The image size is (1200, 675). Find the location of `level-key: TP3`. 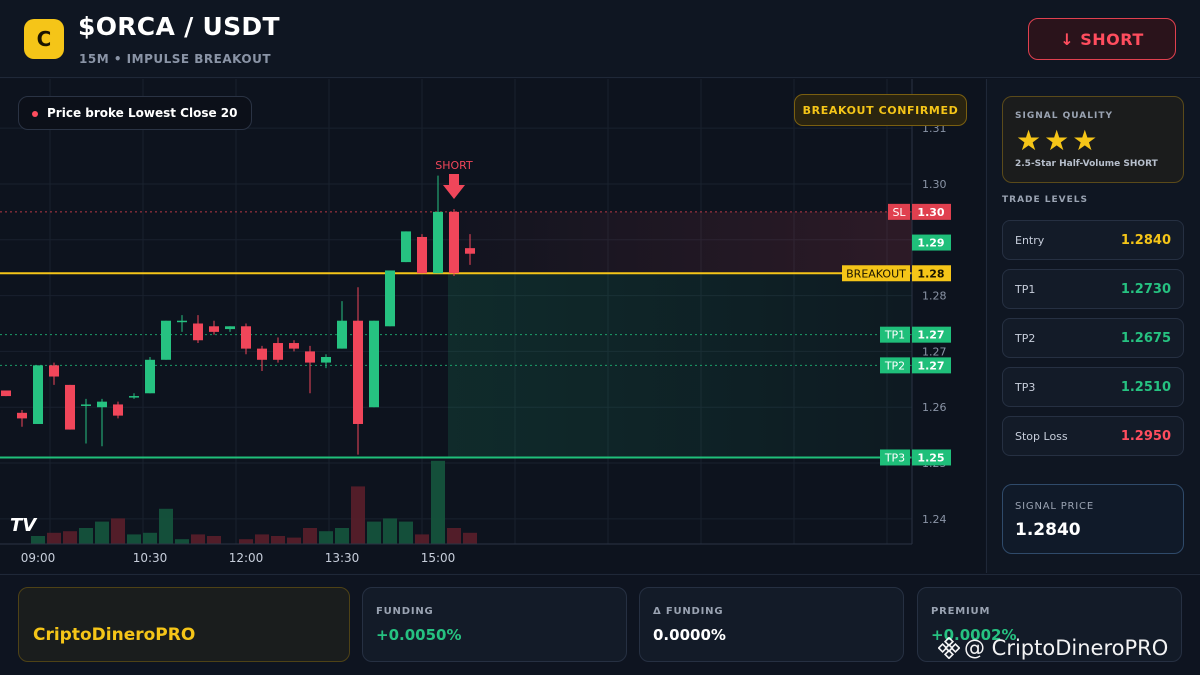

level-key: TP3 is located at coordinates (1025, 387).